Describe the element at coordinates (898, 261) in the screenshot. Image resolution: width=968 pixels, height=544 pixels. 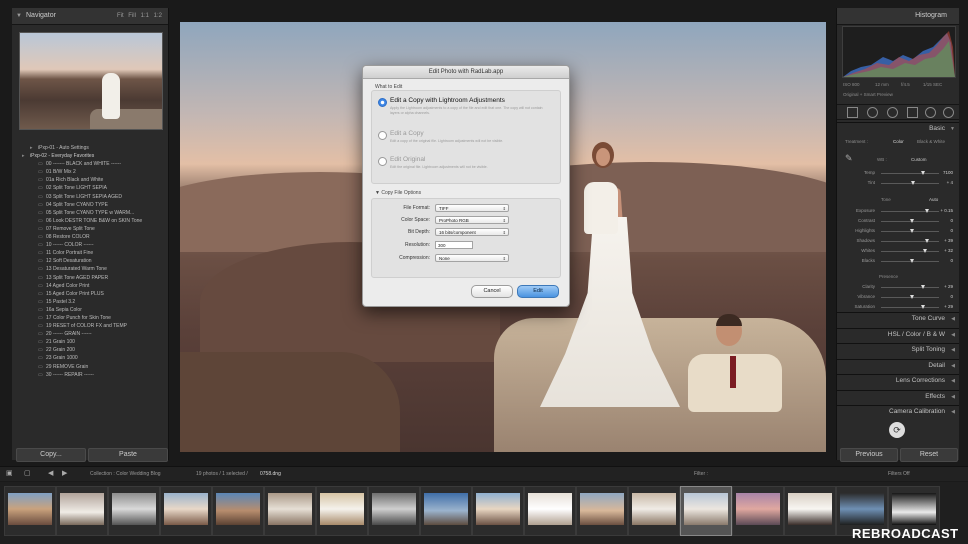
I see `blacks-slider: Blacks 0` at that location.